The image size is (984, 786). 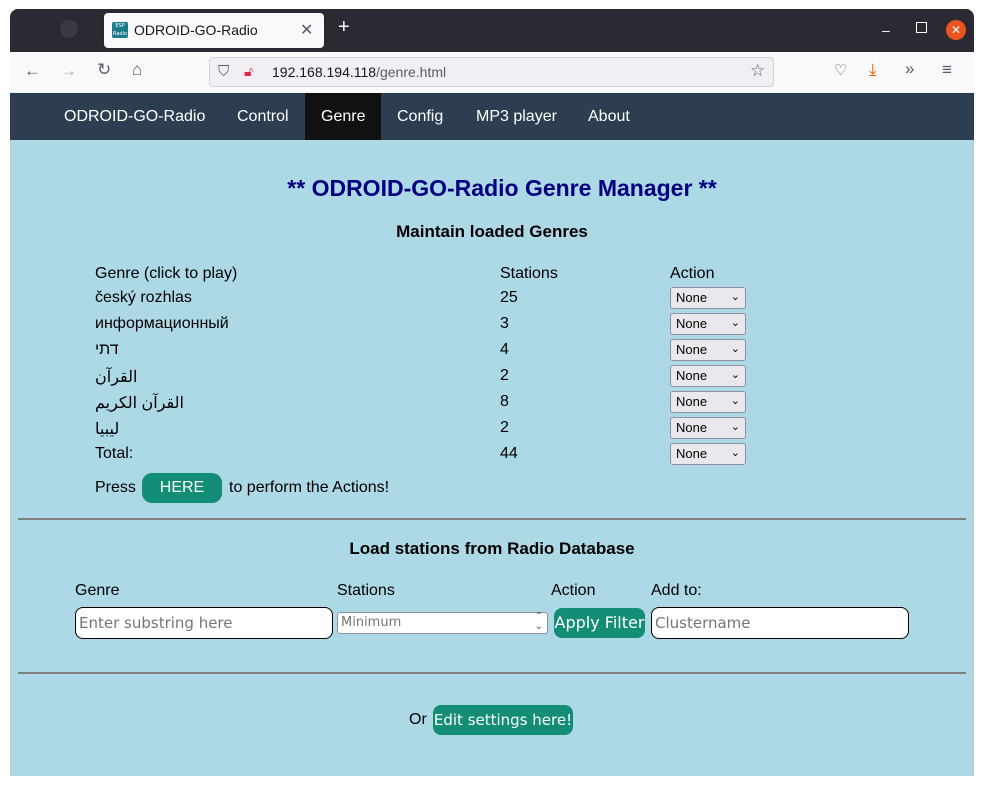 I want to click on minimize-icon: –, so click(x=886, y=30).